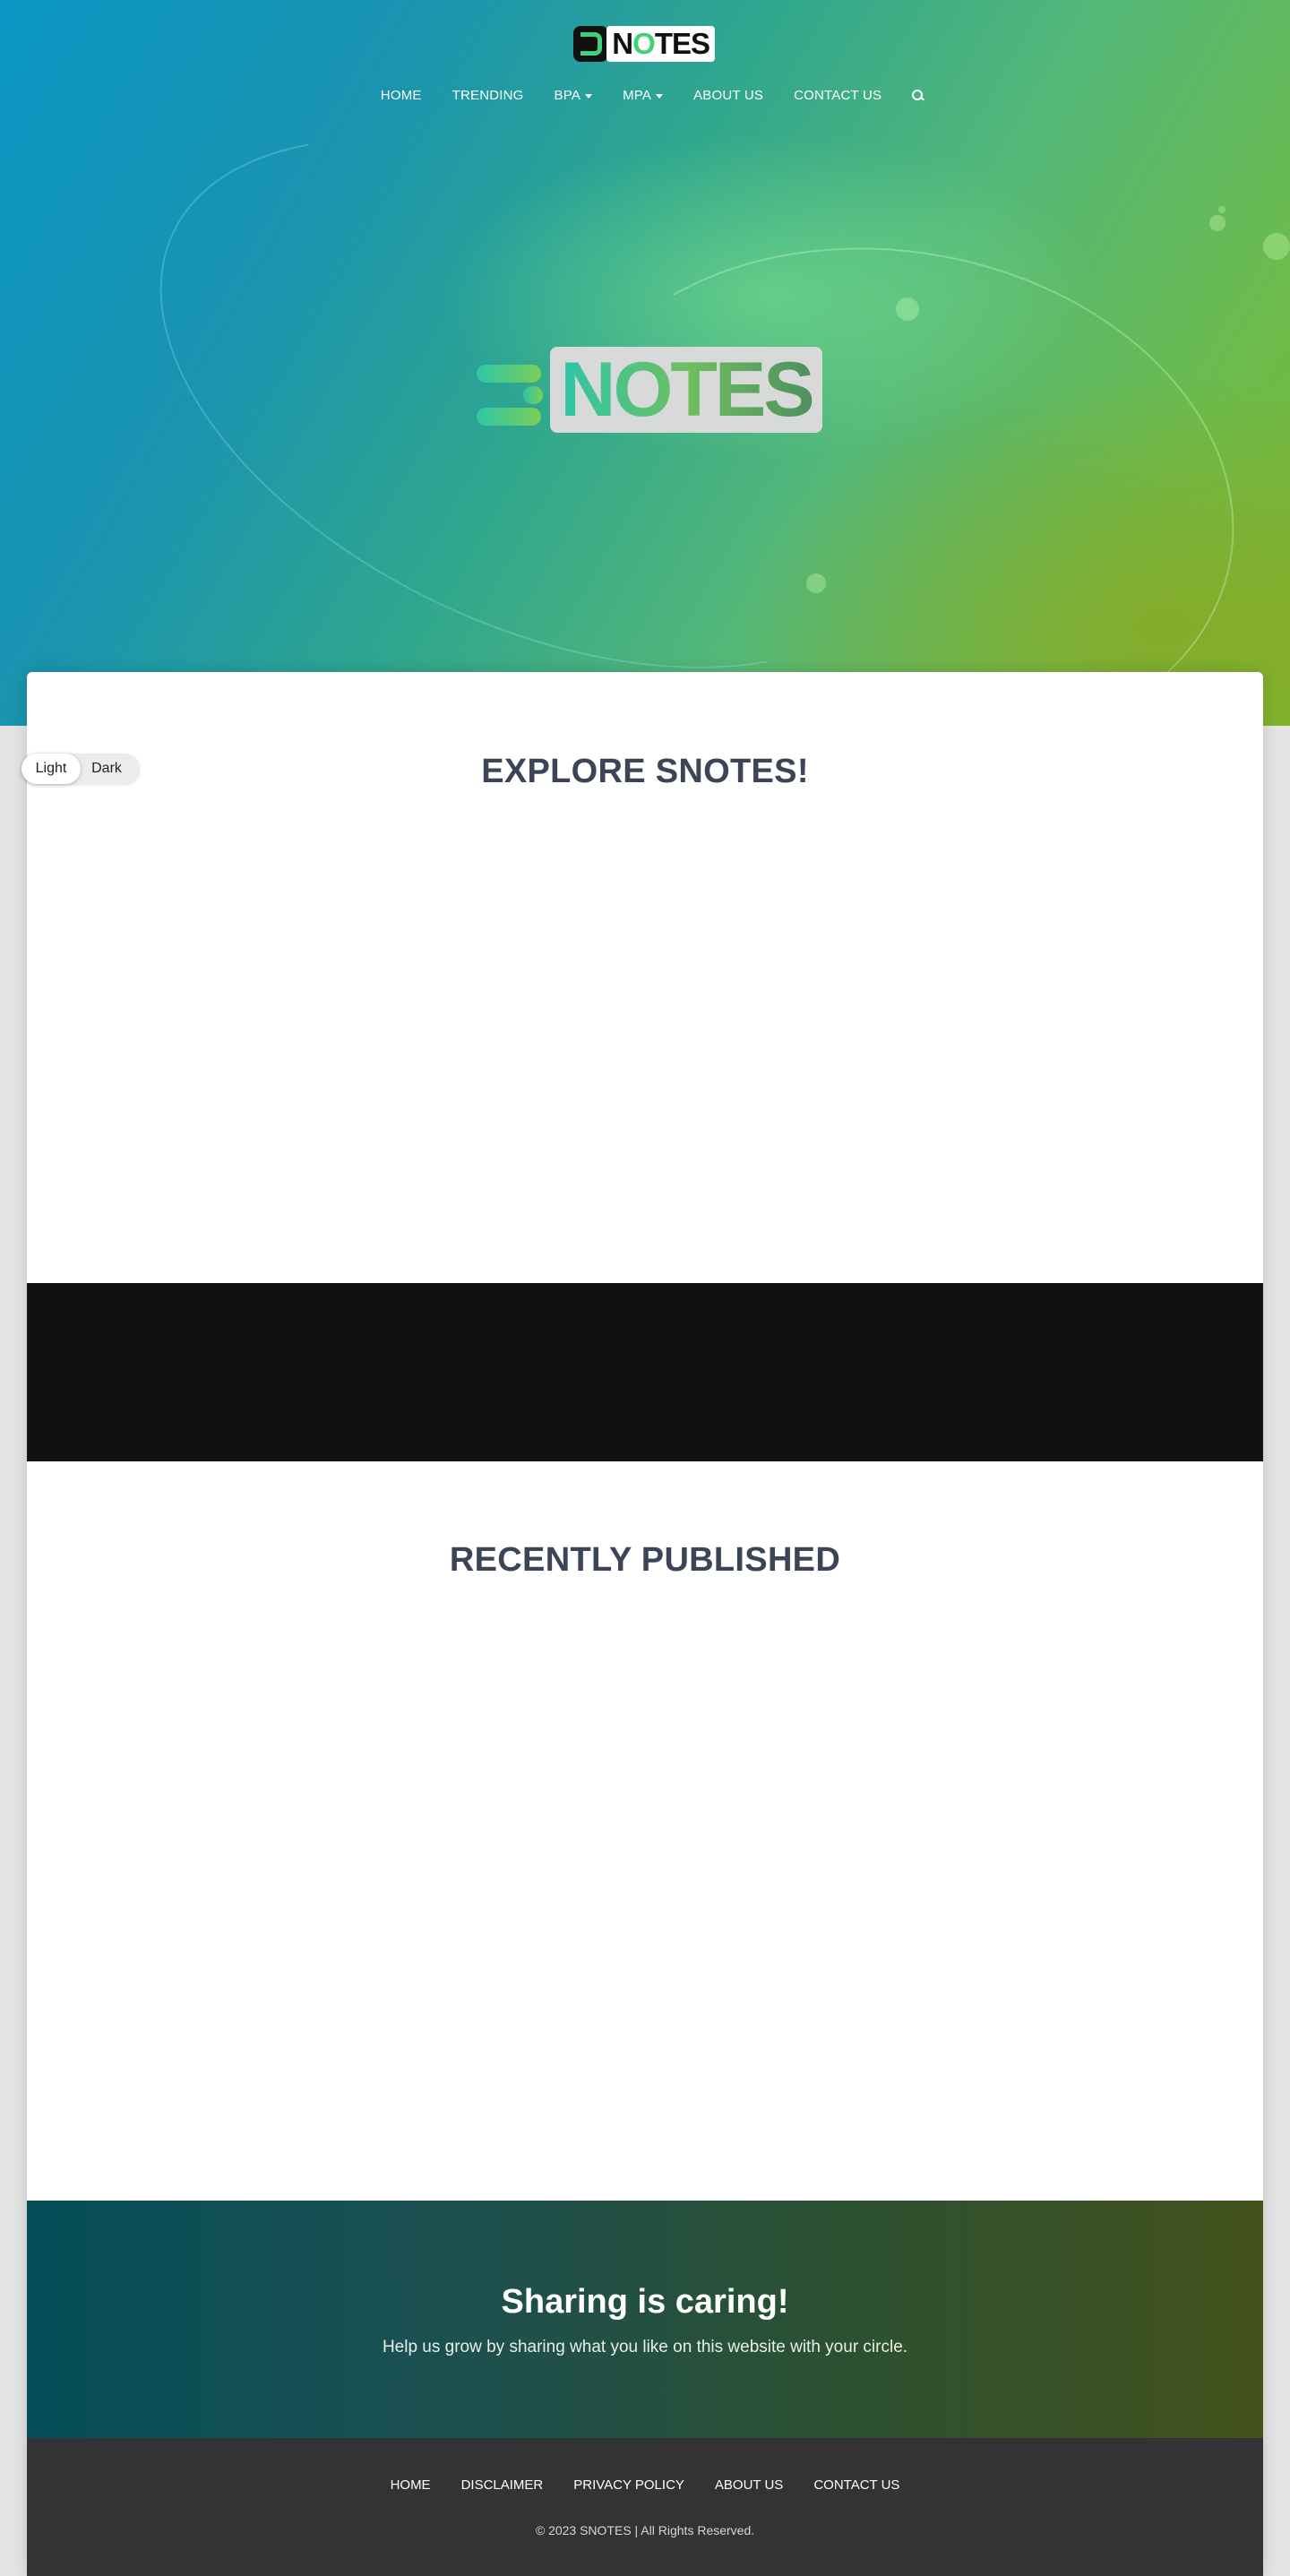 Image resolution: width=1290 pixels, height=2576 pixels. I want to click on search-icon, so click(918, 95).